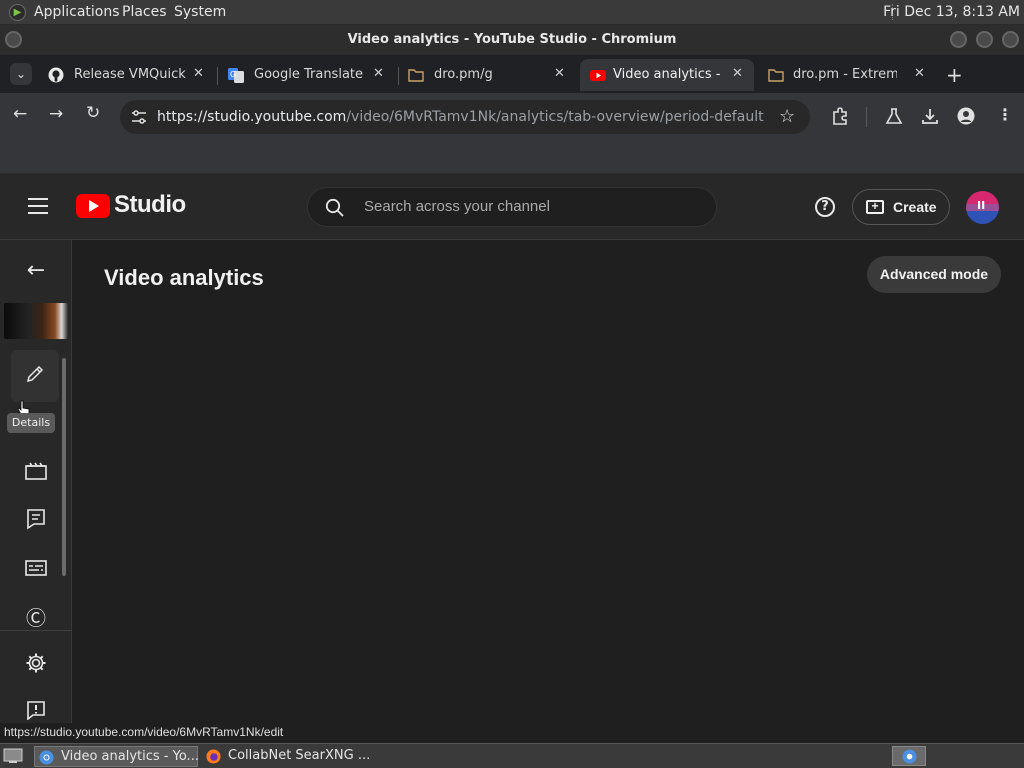  I want to click on kebab-menu-icon: ⋮, so click(1005, 114).